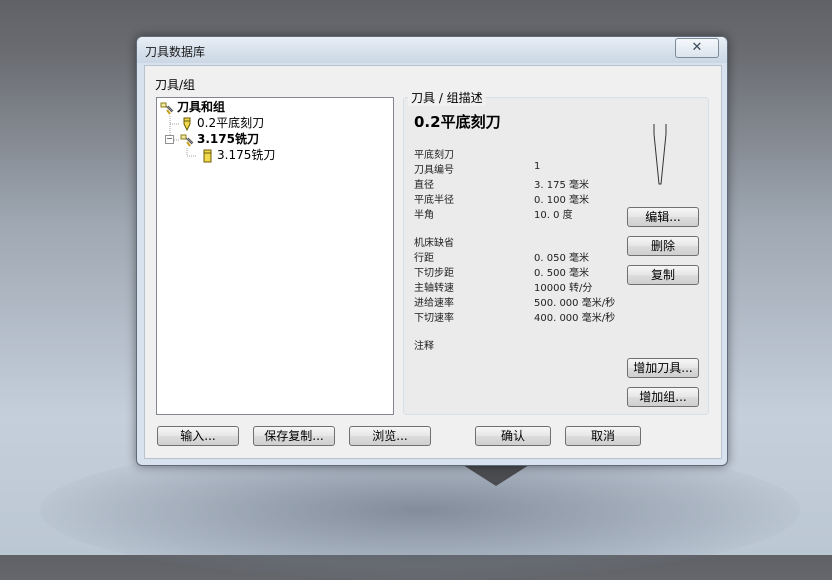 This screenshot has height=580, width=832. What do you see at coordinates (175, 52) in the screenshot?
I see `window-title: 刀具数据库` at bounding box center [175, 52].